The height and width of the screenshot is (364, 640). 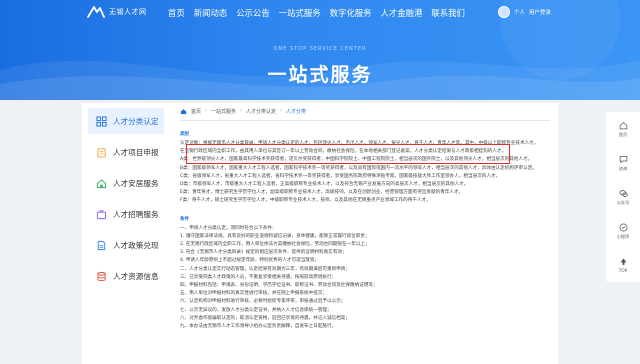 I want to click on hero-subtitle: ONE STOP SERVICE CENTER, so click(x=320, y=49).